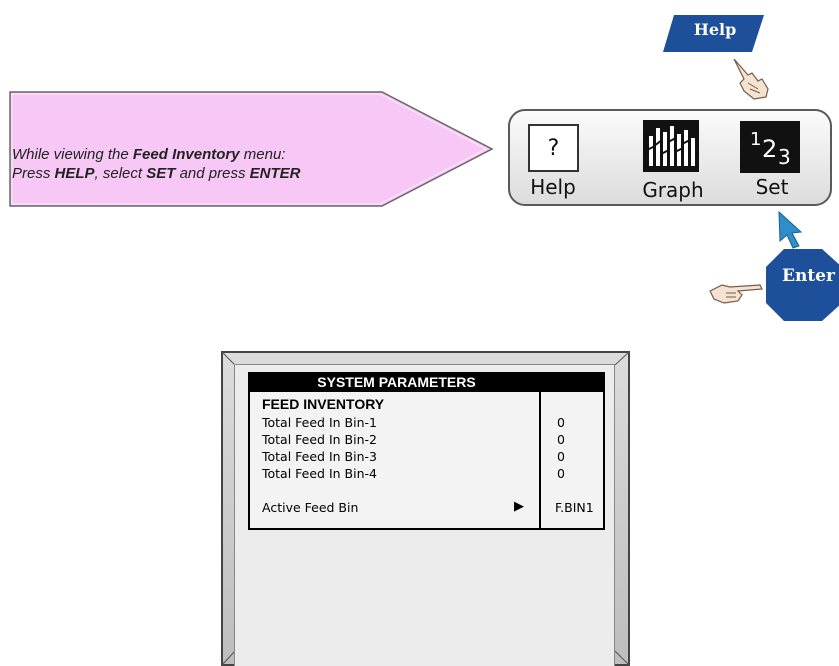 The width and height of the screenshot is (839, 666). I want to click on row-label: Total Feed In Bin-1, so click(319, 422).